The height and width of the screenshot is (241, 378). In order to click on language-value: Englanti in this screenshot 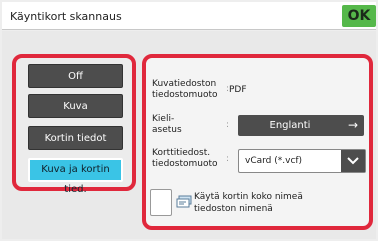, I will do `click(290, 125)`.